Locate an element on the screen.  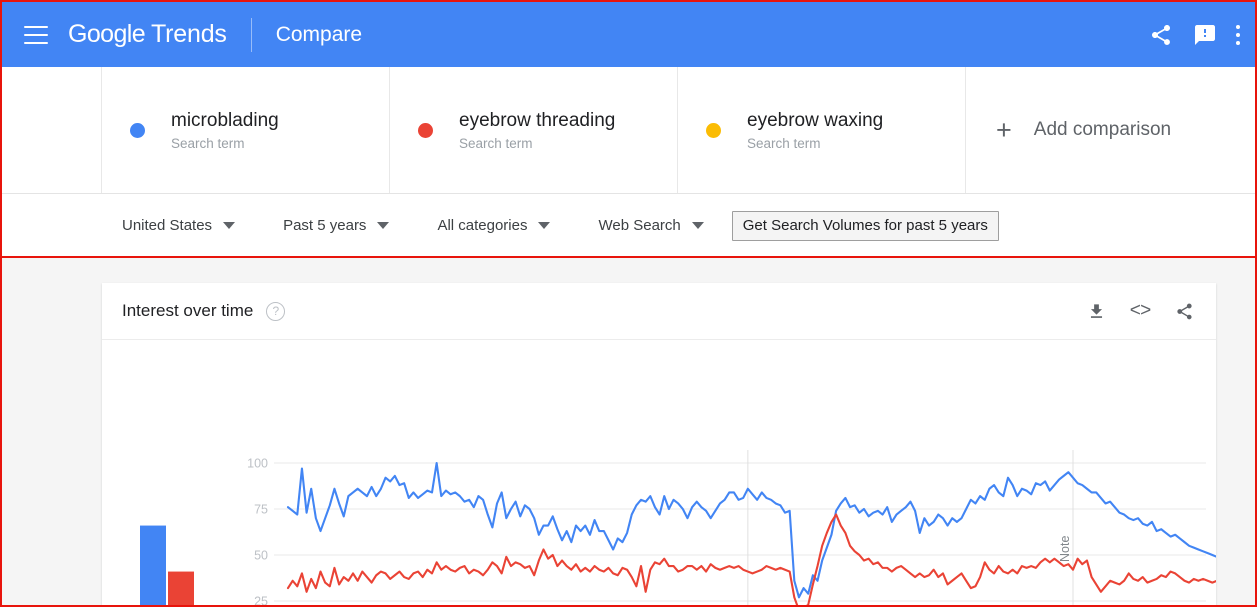
header-divider is located at coordinates (251, 34).